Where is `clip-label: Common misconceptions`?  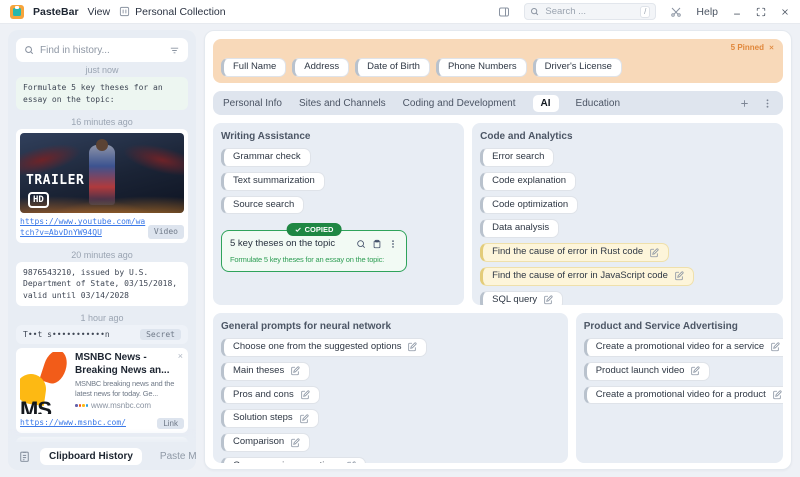
clip-label: Common misconceptions is located at coordinates (286, 461).